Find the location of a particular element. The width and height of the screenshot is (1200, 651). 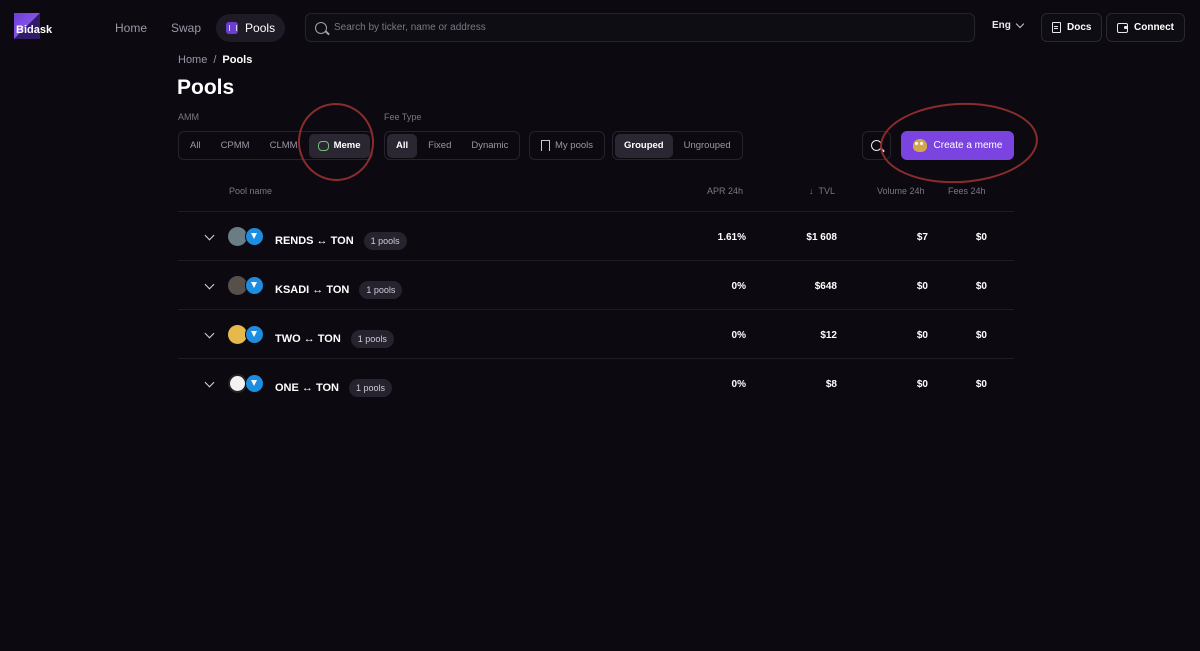

col-tvl-label: TVL is located at coordinates (827, 191).